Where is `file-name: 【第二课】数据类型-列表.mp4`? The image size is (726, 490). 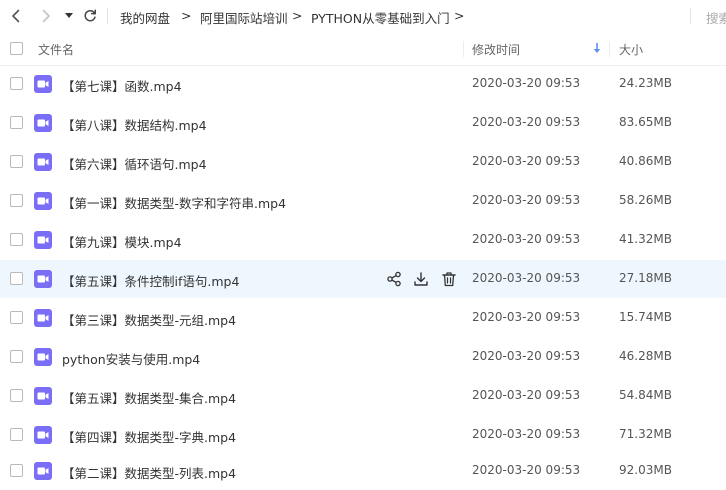
file-name: 【第二课】数据类型-列表.mp4 is located at coordinates (149, 472).